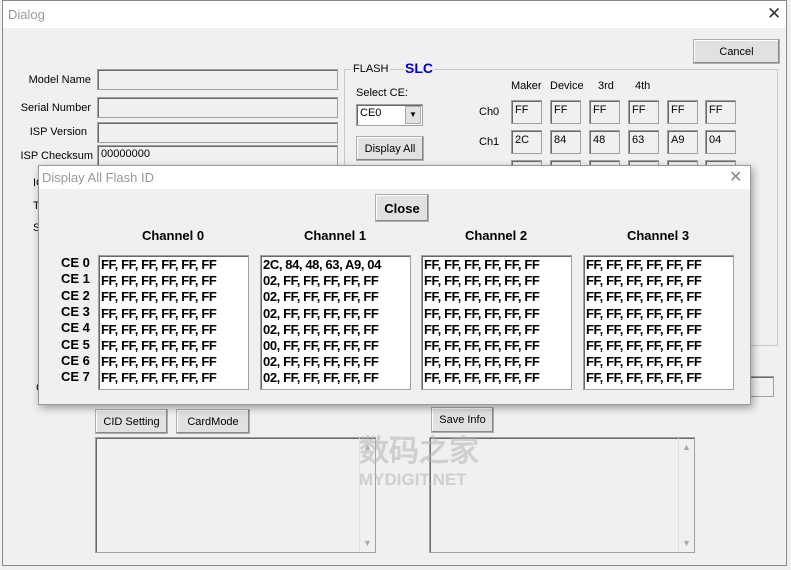 This screenshot has height=570, width=791. What do you see at coordinates (98, 177) in the screenshot?
I see `popup-title: Display All Flash ID` at bounding box center [98, 177].